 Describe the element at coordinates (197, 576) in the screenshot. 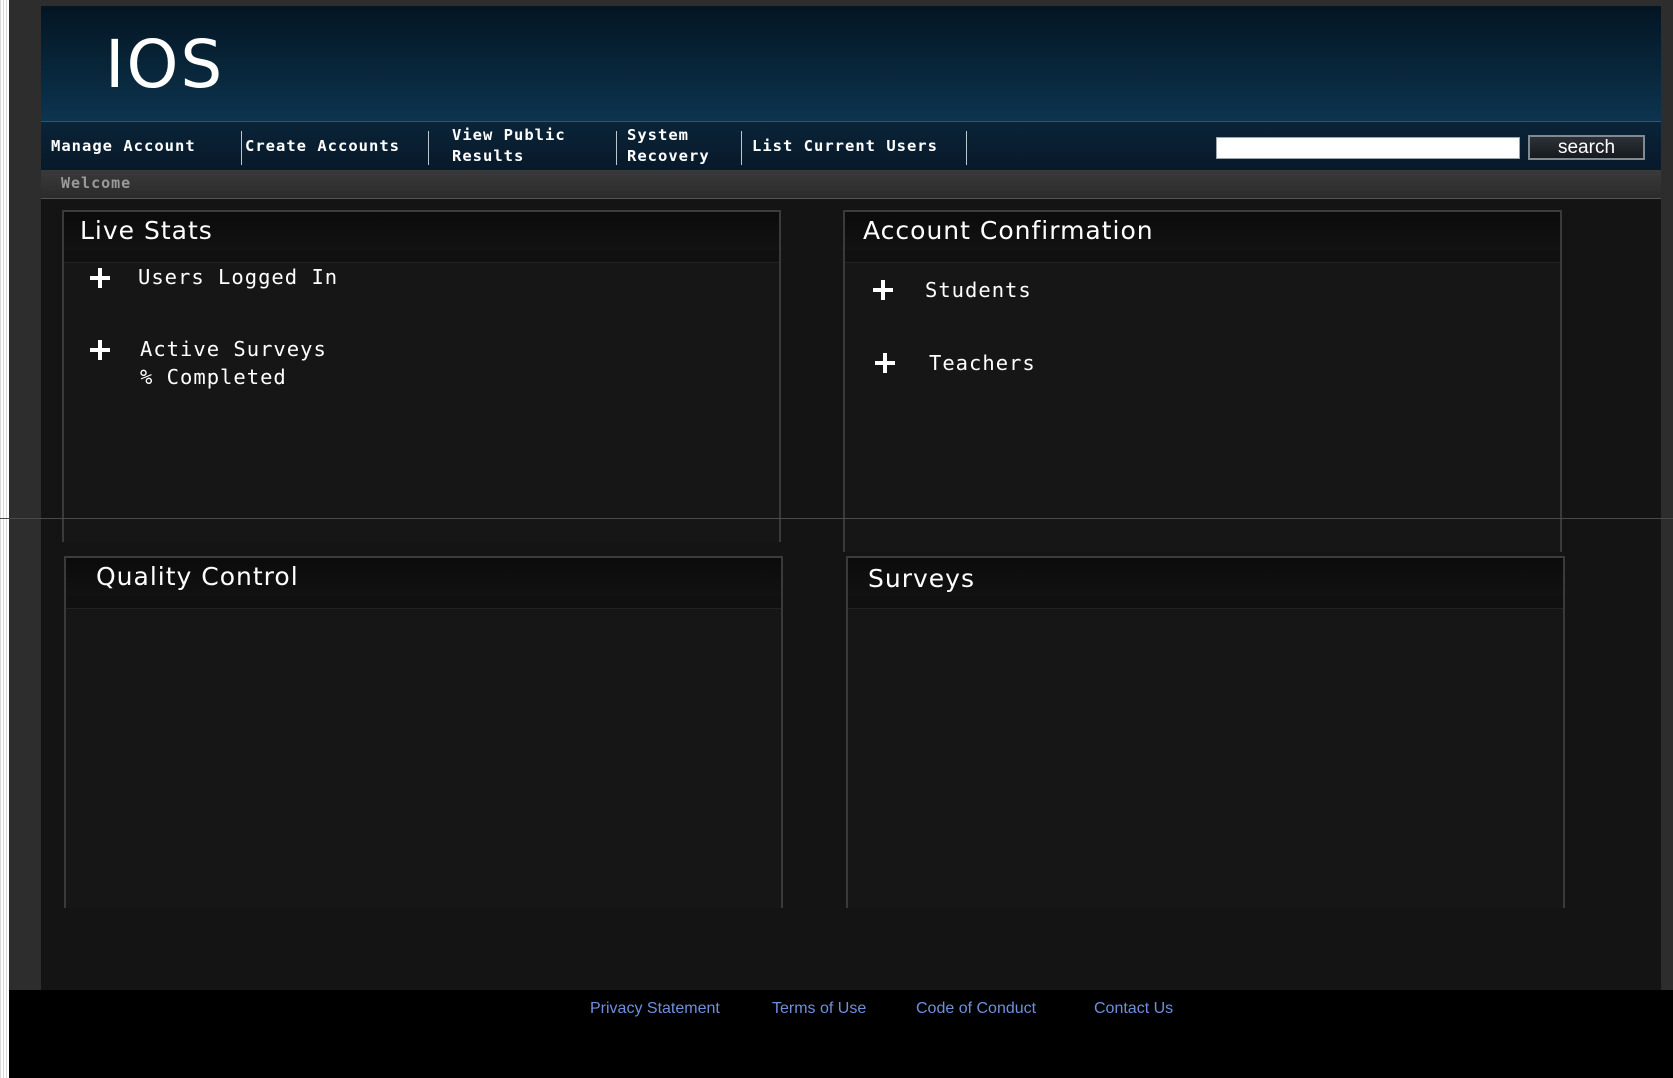

I see `panel-title: Quality Control` at that location.